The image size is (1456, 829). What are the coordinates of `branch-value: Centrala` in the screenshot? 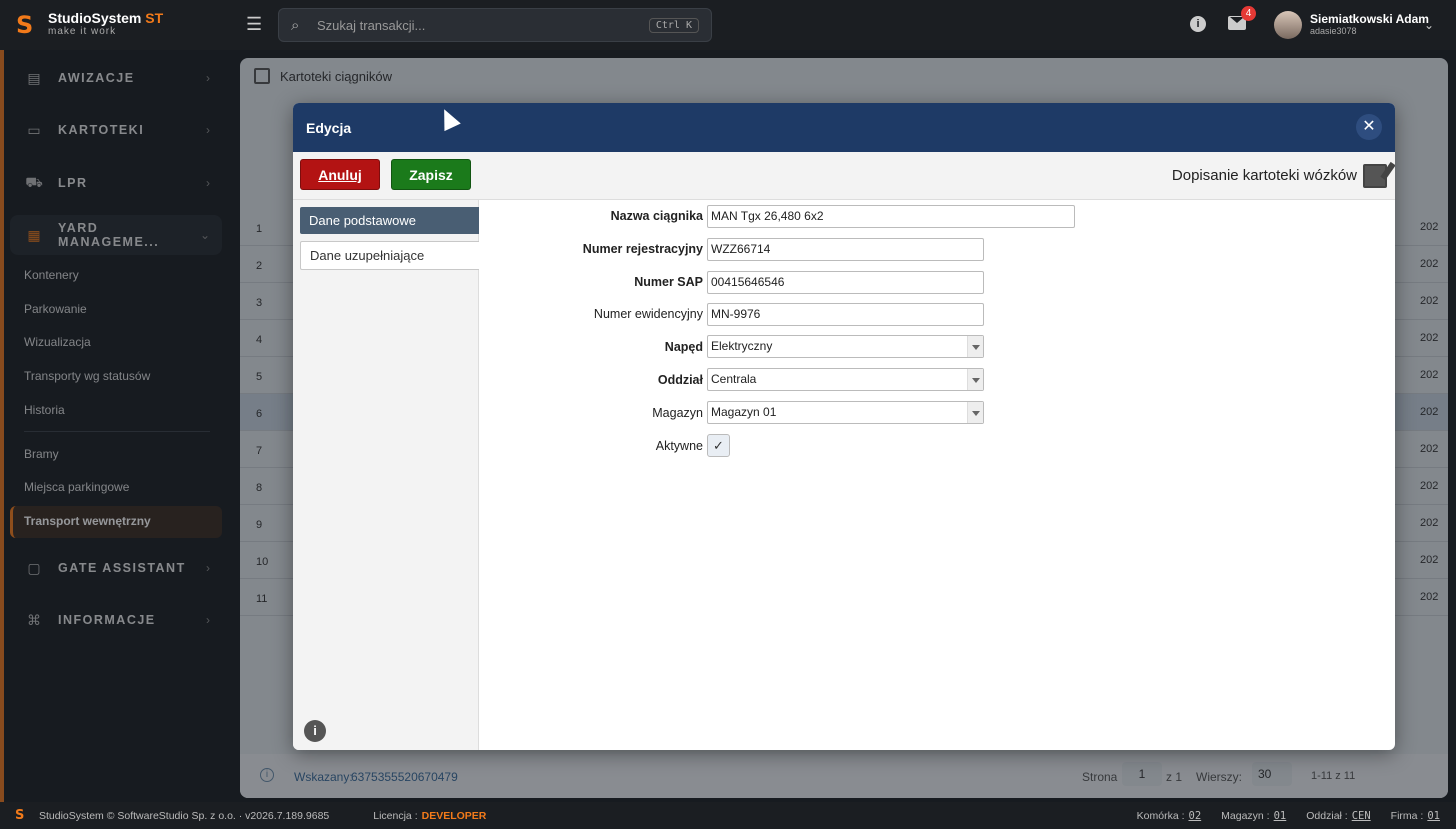 It's located at (734, 379).